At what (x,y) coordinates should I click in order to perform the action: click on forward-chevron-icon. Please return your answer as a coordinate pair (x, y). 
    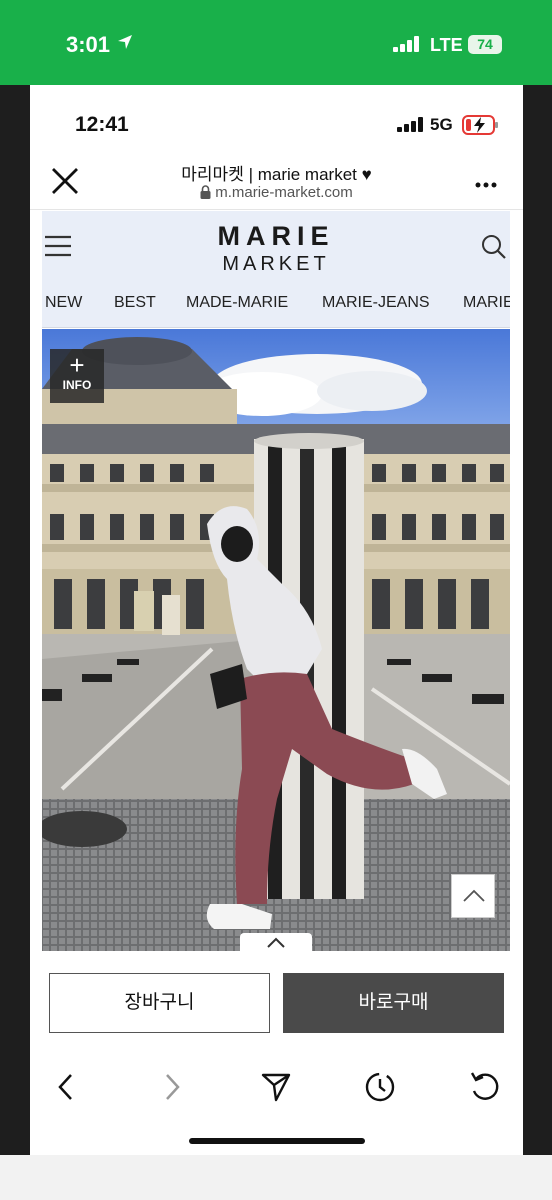
    Looking at the image, I should click on (172, 1089).